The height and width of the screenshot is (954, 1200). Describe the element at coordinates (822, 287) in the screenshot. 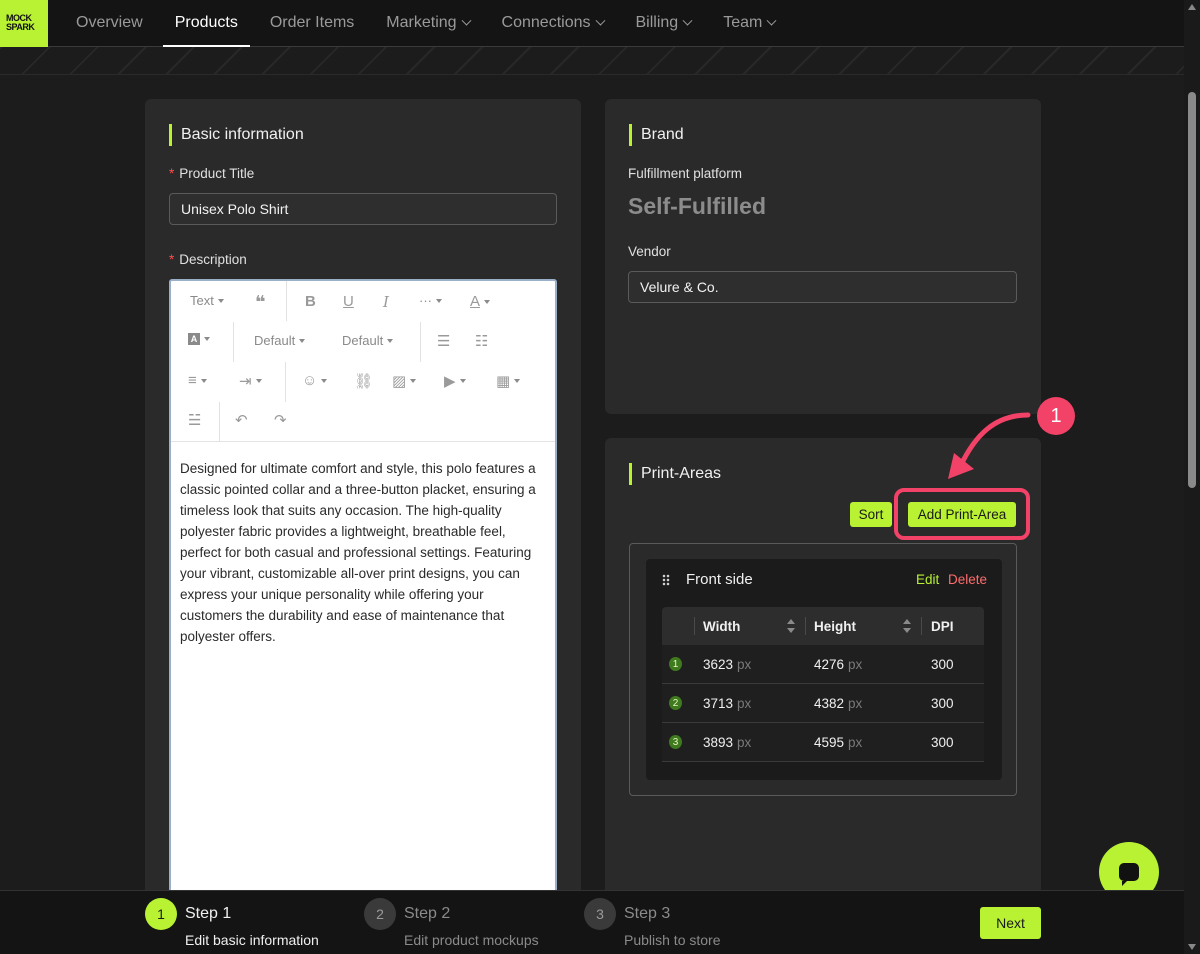

I see `vendor-input: Velure & Co.` at that location.